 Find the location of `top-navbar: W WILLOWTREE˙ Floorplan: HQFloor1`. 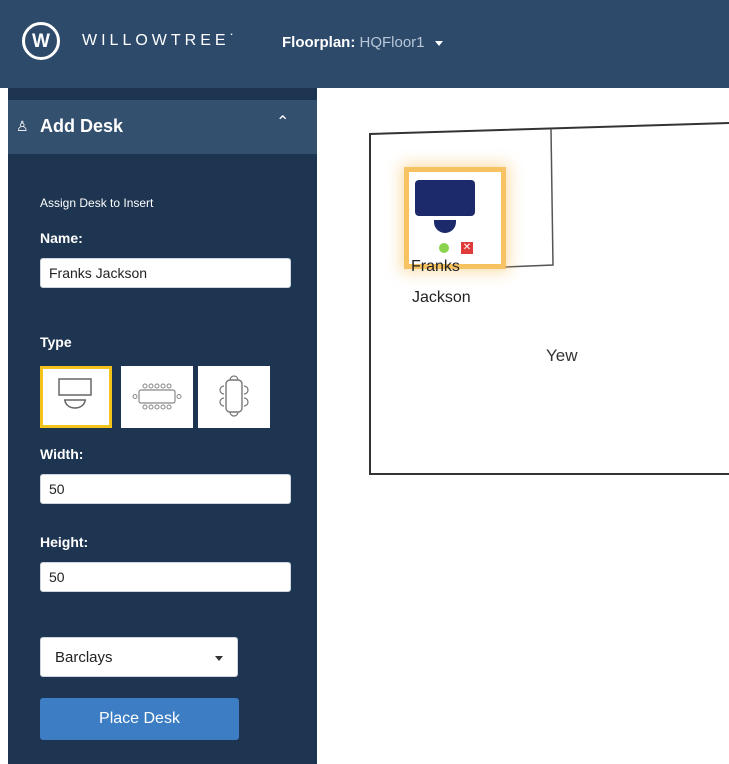

top-navbar: W WILLOWTREE˙ Floorplan: HQFloor1 is located at coordinates (364, 44).